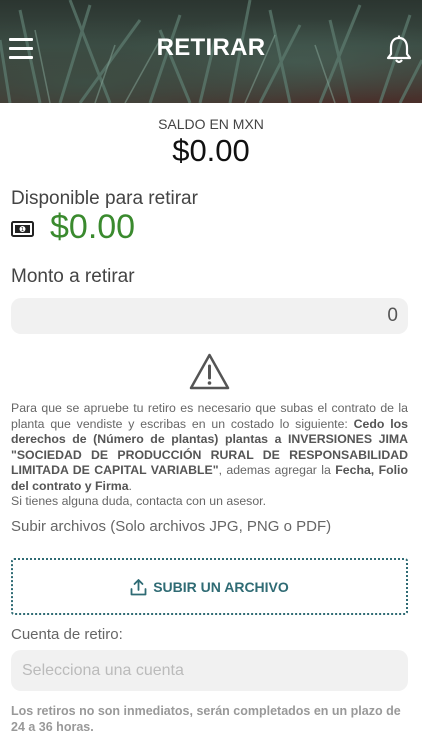  Describe the element at coordinates (104, 198) in the screenshot. I see `available-label: Disponible para retirar` at that location.